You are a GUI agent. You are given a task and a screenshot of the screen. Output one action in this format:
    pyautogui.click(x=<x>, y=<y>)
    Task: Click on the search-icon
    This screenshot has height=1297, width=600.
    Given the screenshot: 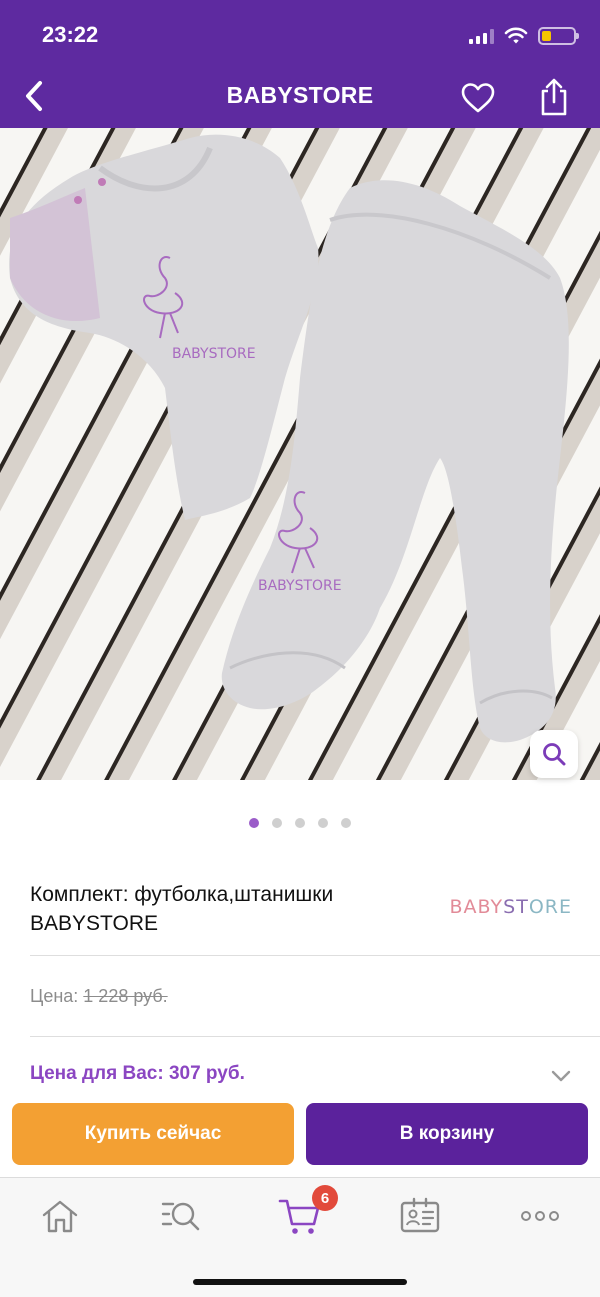 What is the action you would take?
    pyautogui.click(x=554, y=754)
    